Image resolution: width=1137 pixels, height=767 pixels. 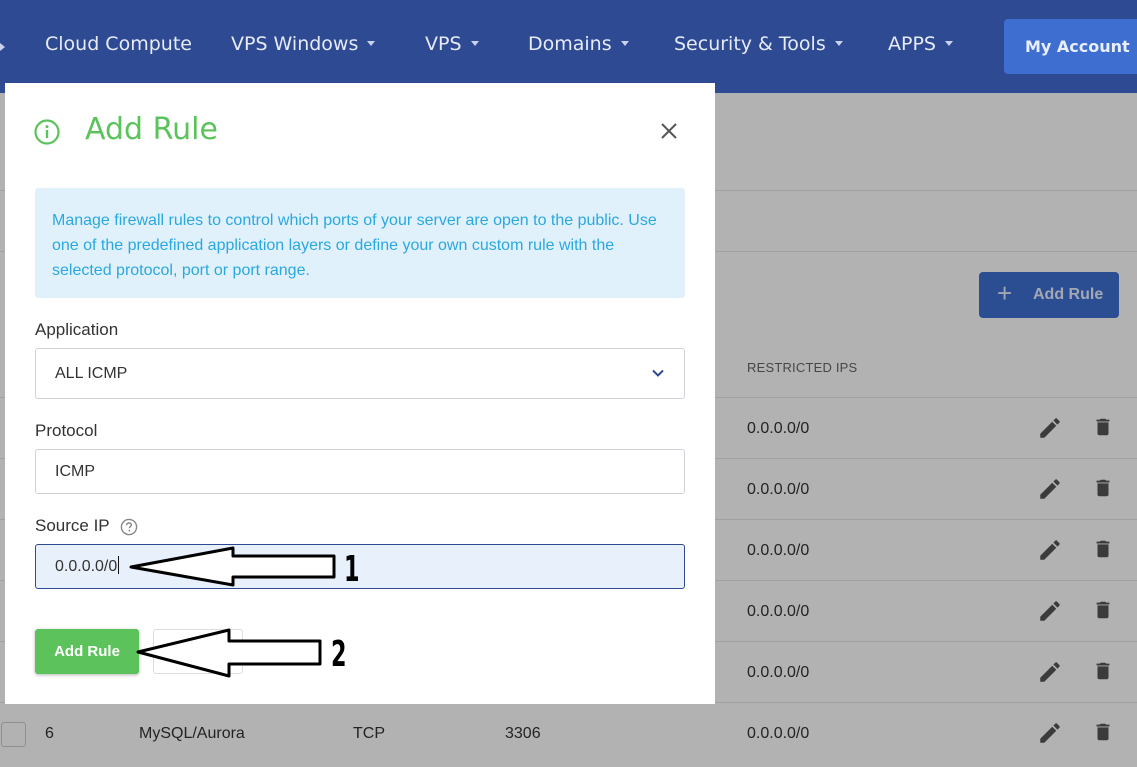 What do you see at coordinates (295, 44) in the screenshot?
I see `nav-item-label: VPS Windows` at bounding box center [295, 44].